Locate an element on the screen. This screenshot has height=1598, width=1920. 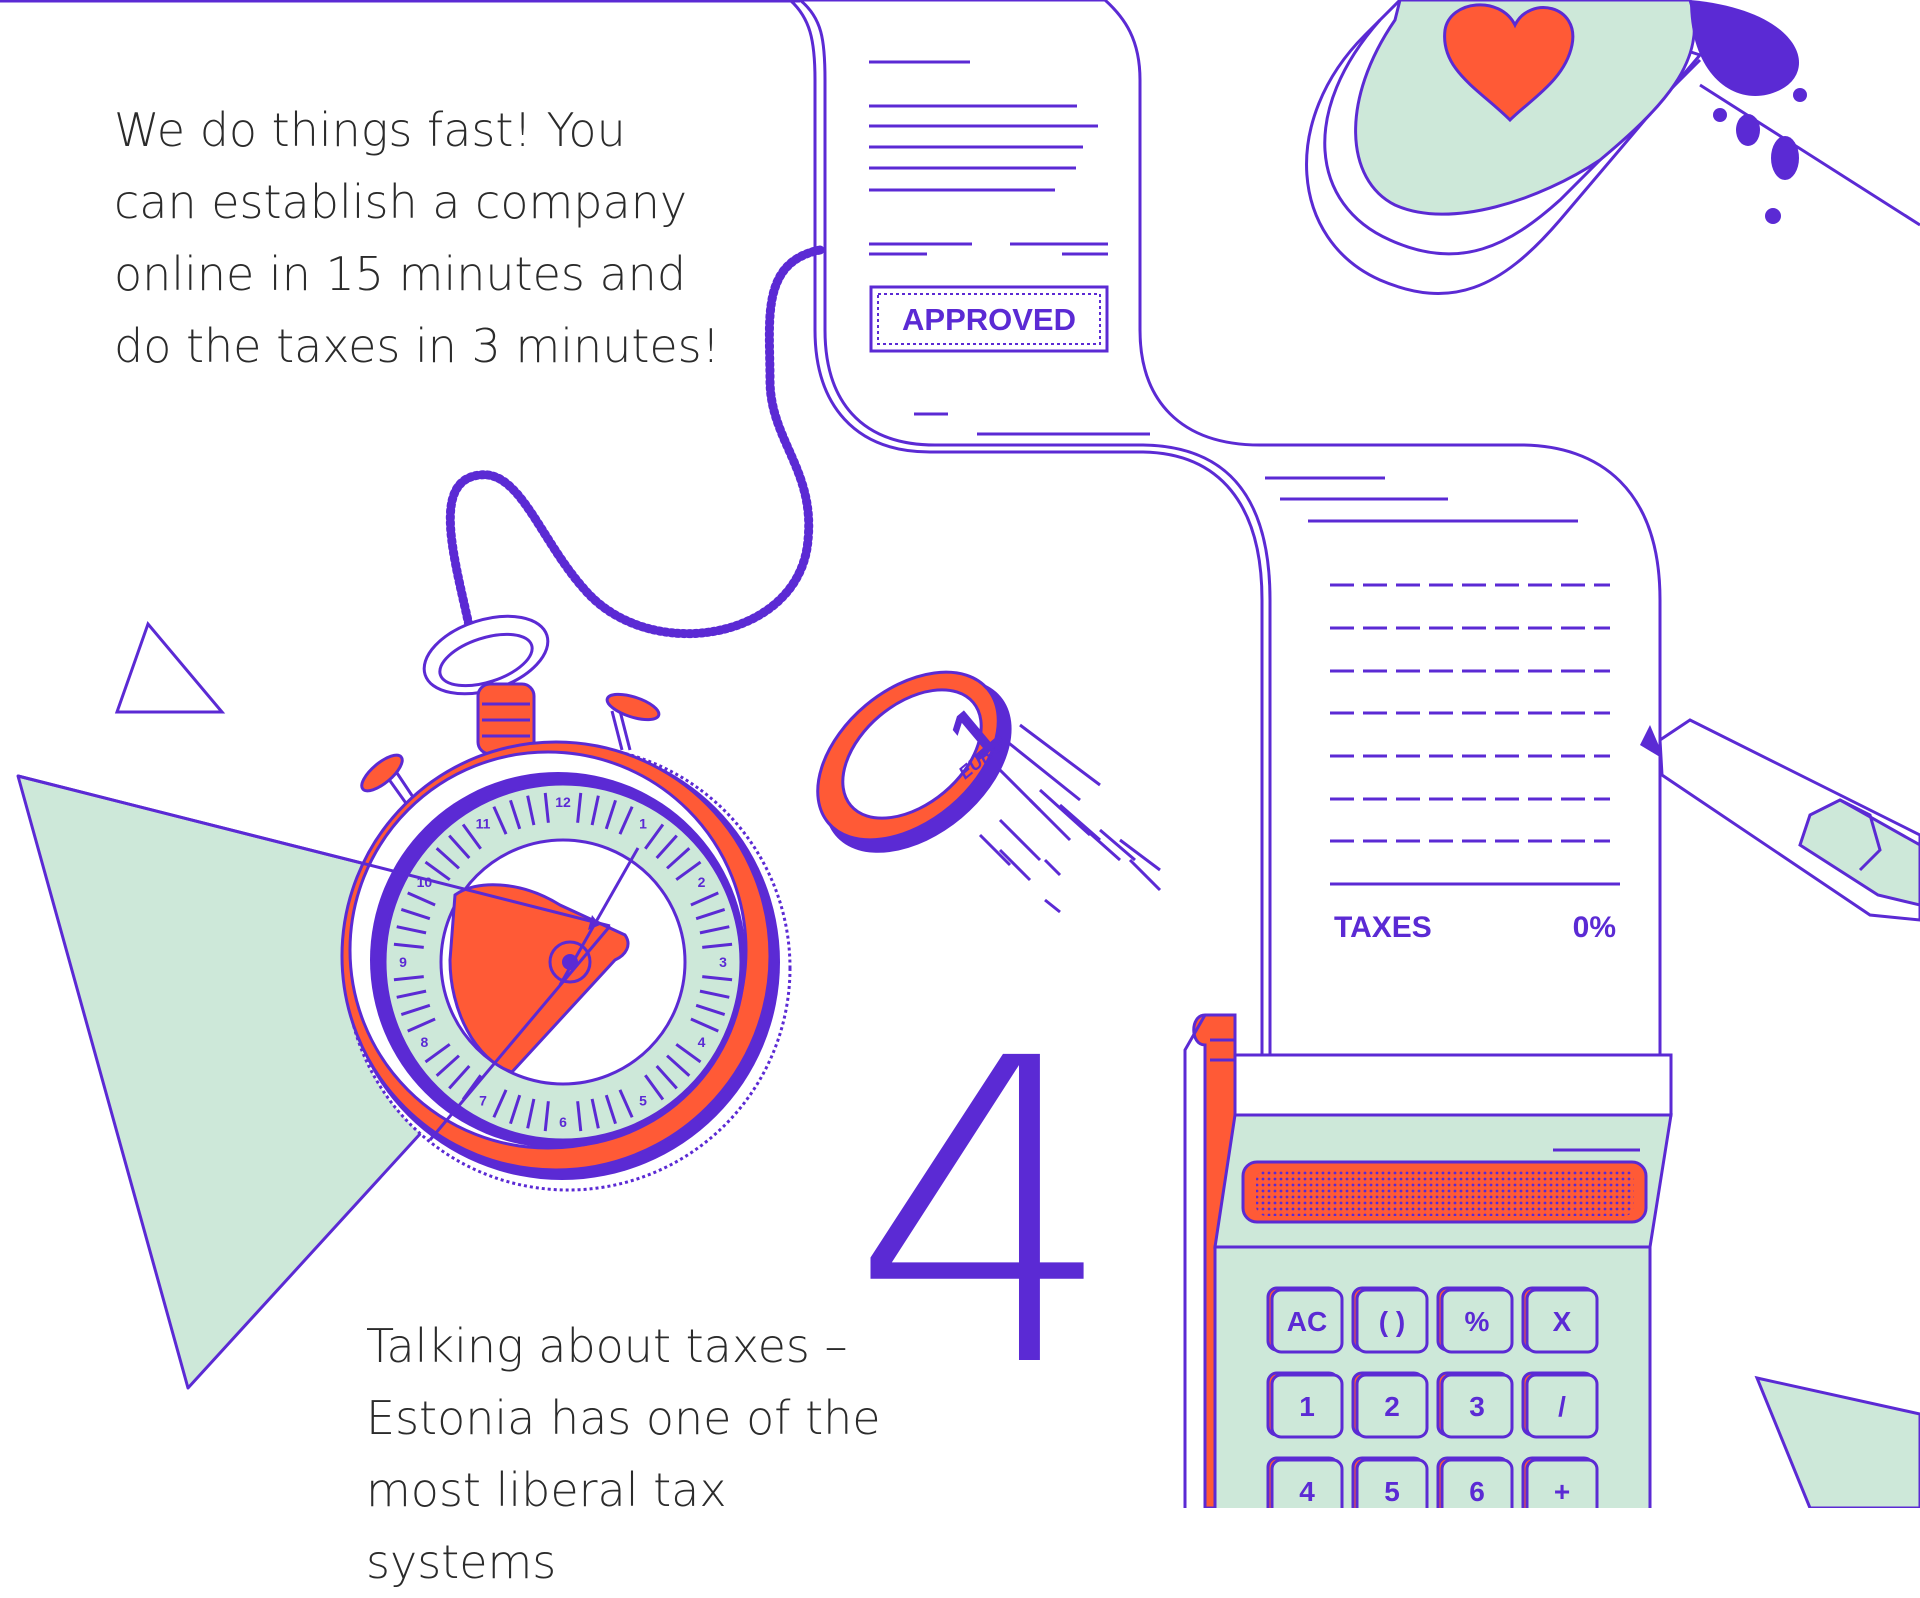
intro-line: We do things fast! You is located at coordinates (370, 130).